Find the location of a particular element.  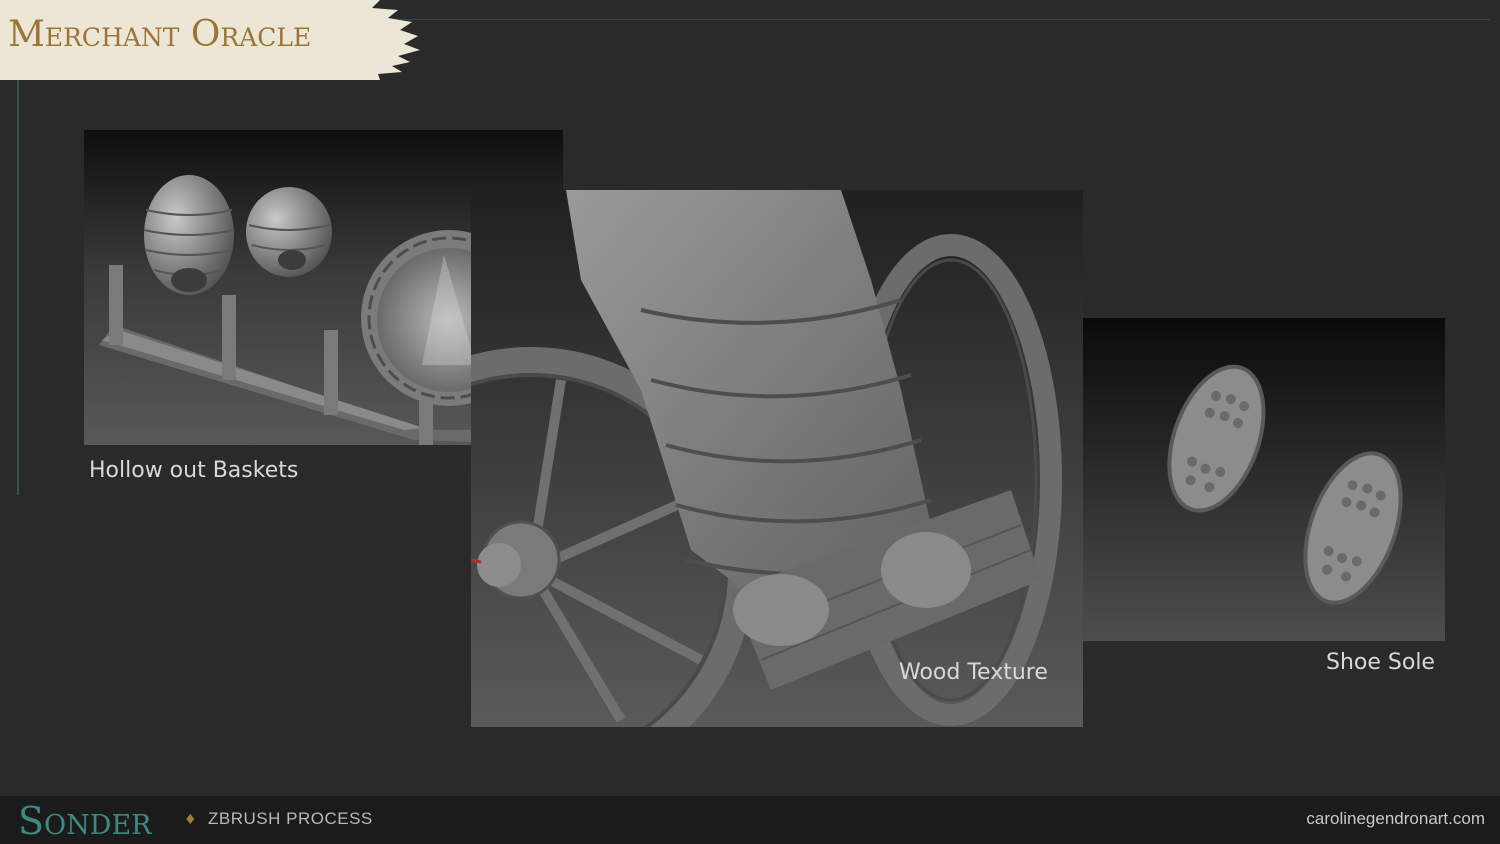

section-label: ZBRUSH PROCESS is located at coordinates (290, 818).